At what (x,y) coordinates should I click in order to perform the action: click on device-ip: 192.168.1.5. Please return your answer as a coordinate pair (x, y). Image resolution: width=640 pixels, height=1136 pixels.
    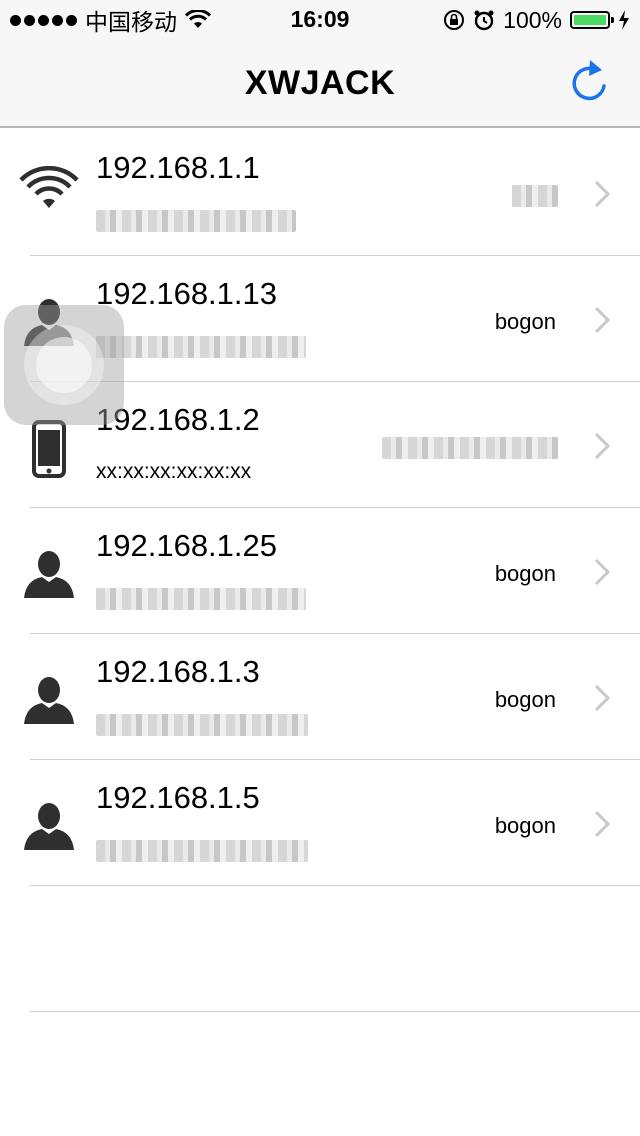
    Looking at the image, I should click on (178, 797).